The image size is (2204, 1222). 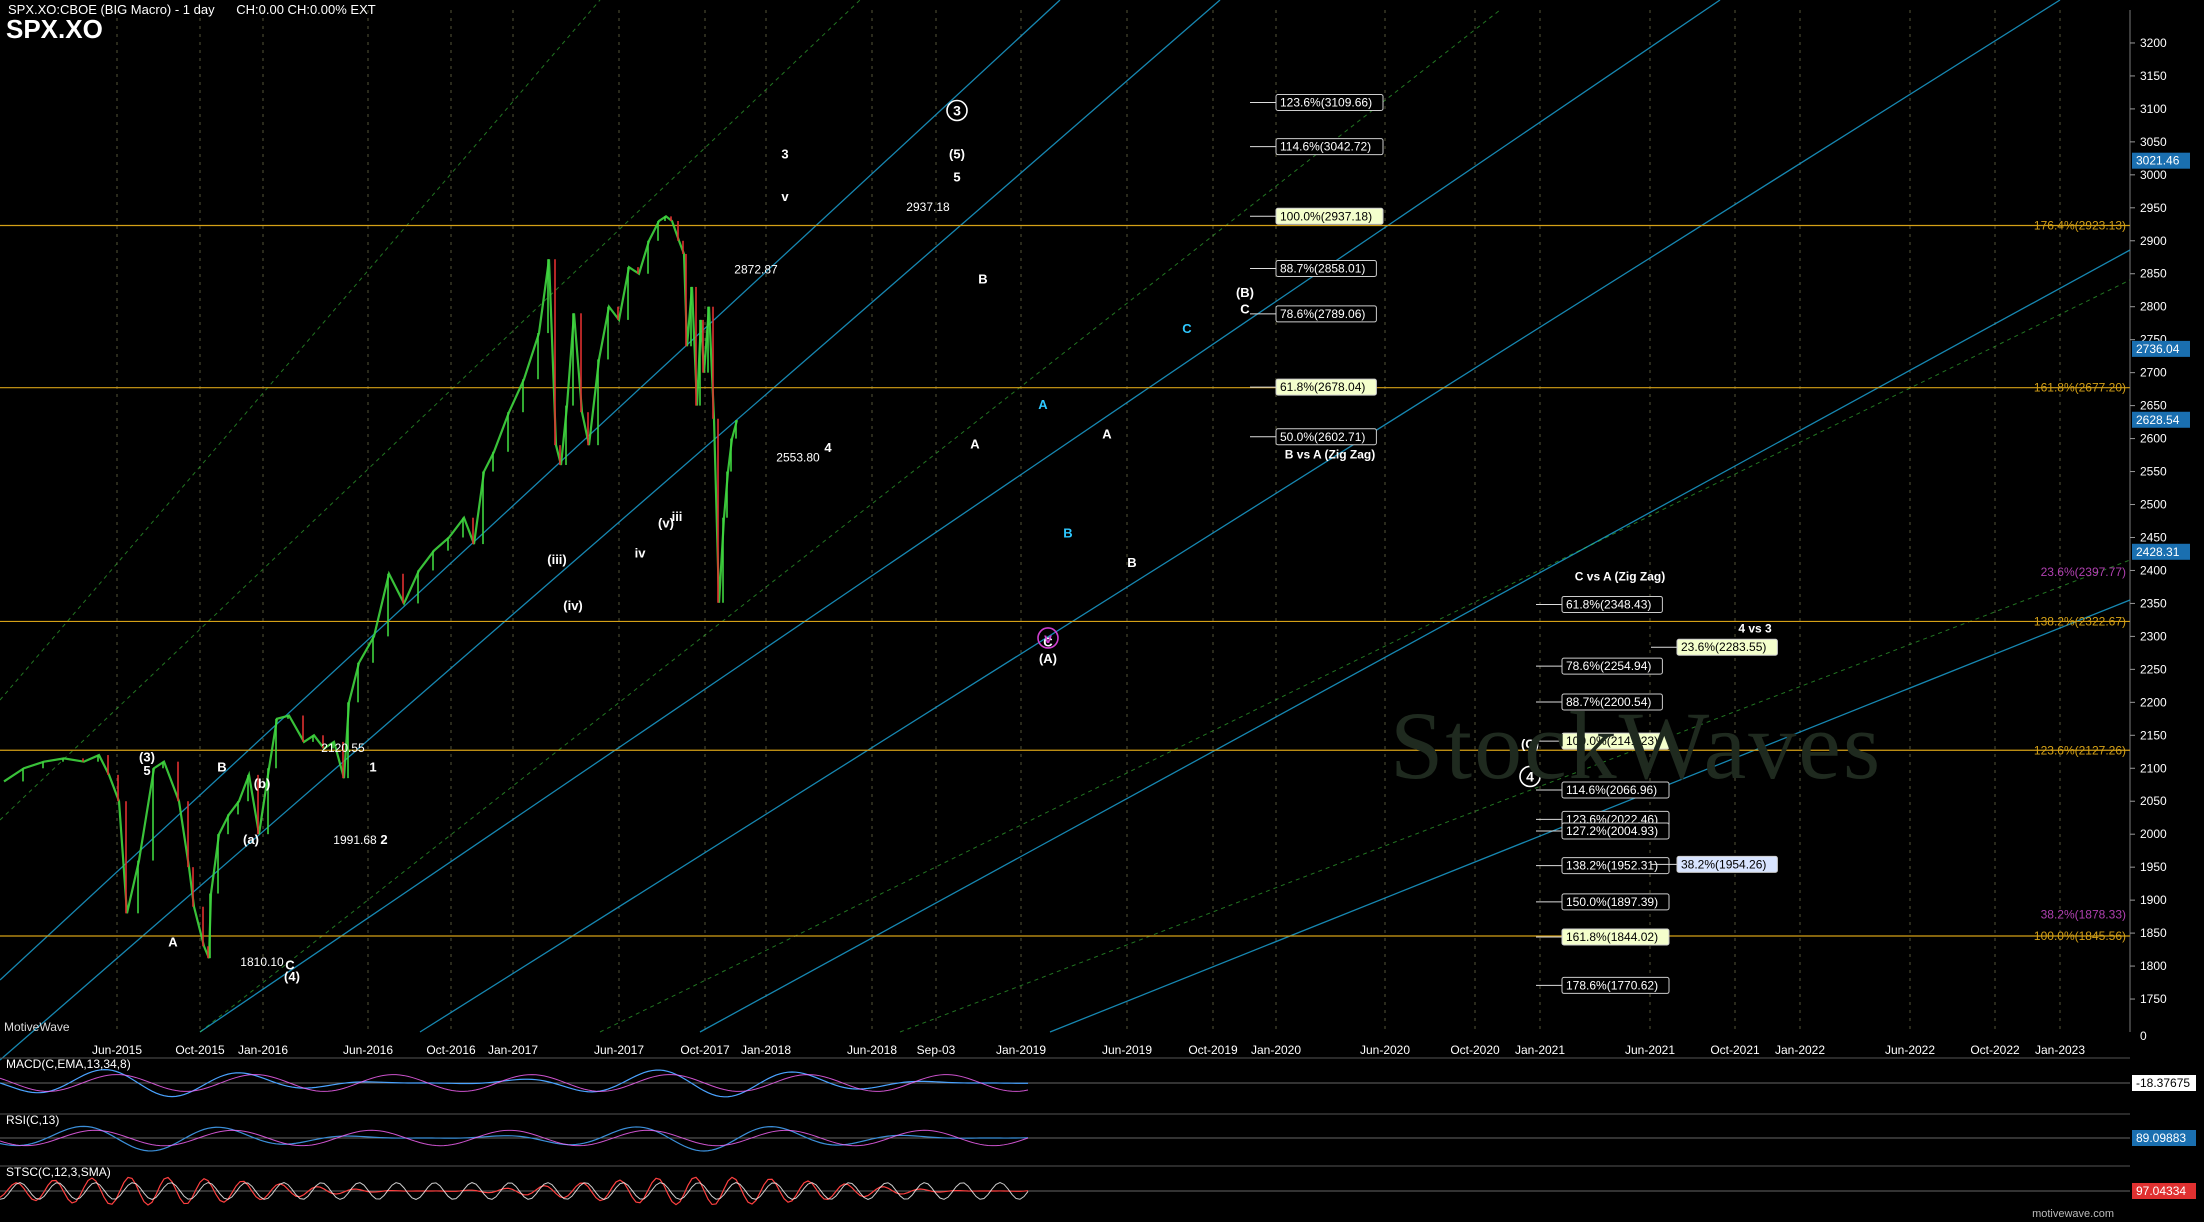 What do you see at coordinates (2161, 1191) in the screenshot?
I see `indicator-value: 97.04334` at bounding box center [2161, 1191].